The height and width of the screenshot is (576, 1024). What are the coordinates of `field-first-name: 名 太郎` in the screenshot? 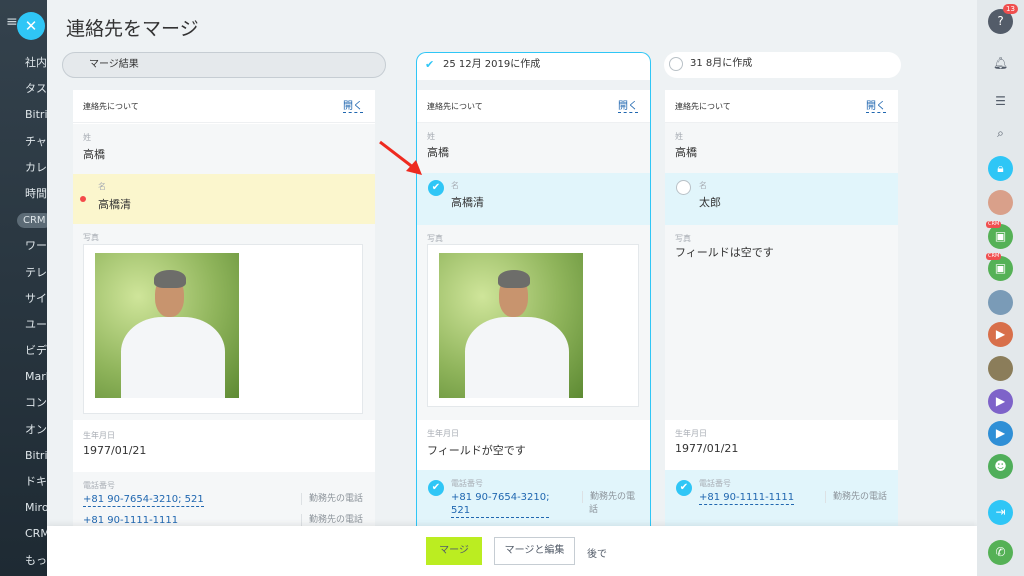 It's located at (781, 199).